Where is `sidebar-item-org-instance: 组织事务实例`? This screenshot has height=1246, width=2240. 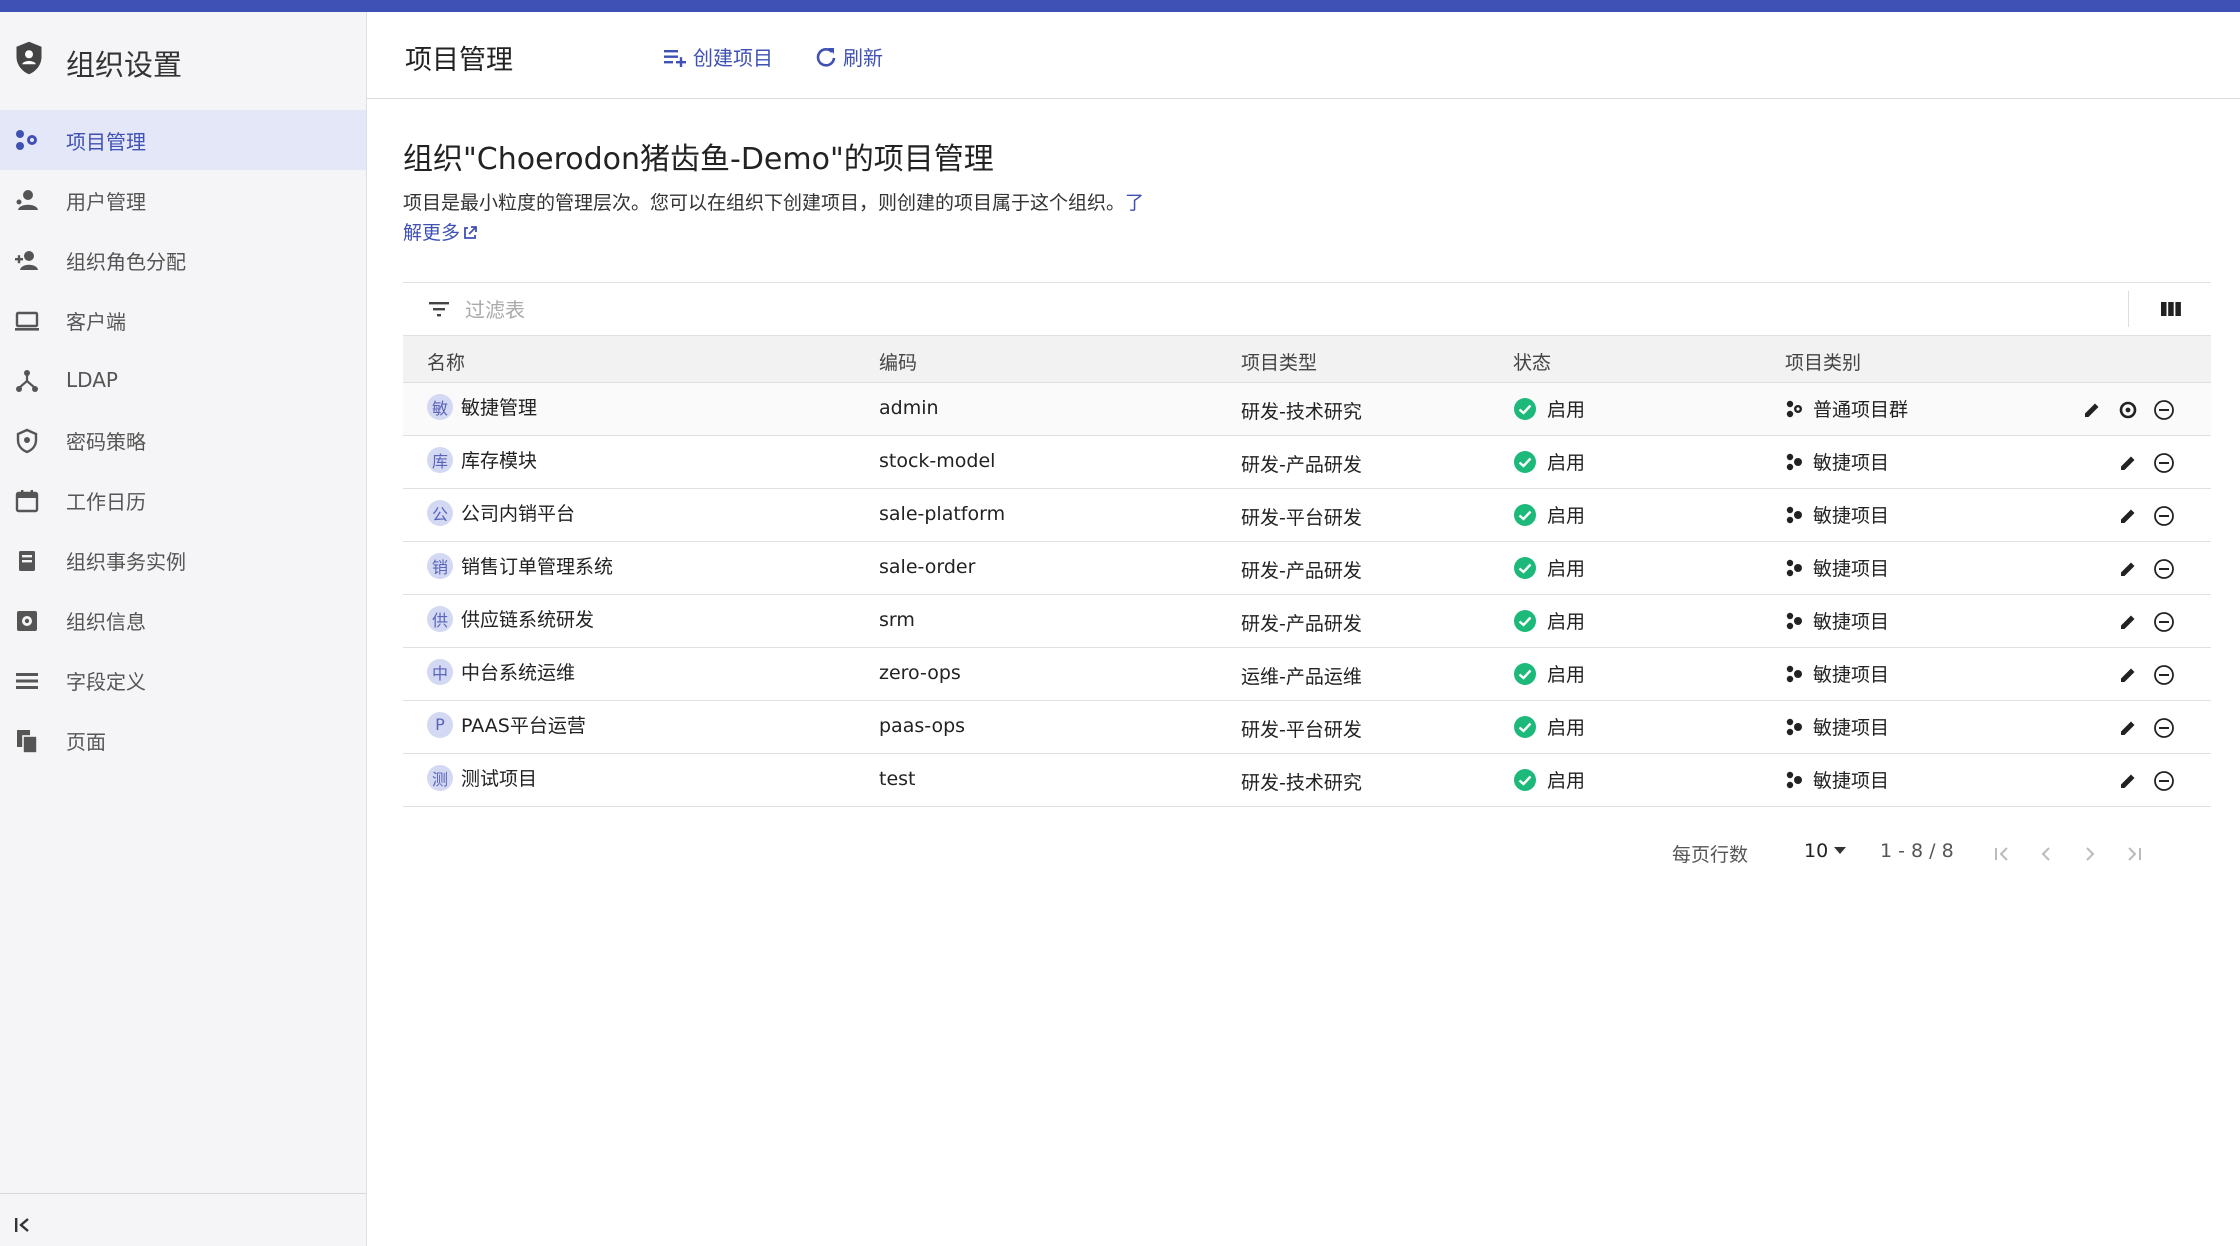 sidebar-item-org-instance: 组织事务实例 is located at coordinates (183, 560).